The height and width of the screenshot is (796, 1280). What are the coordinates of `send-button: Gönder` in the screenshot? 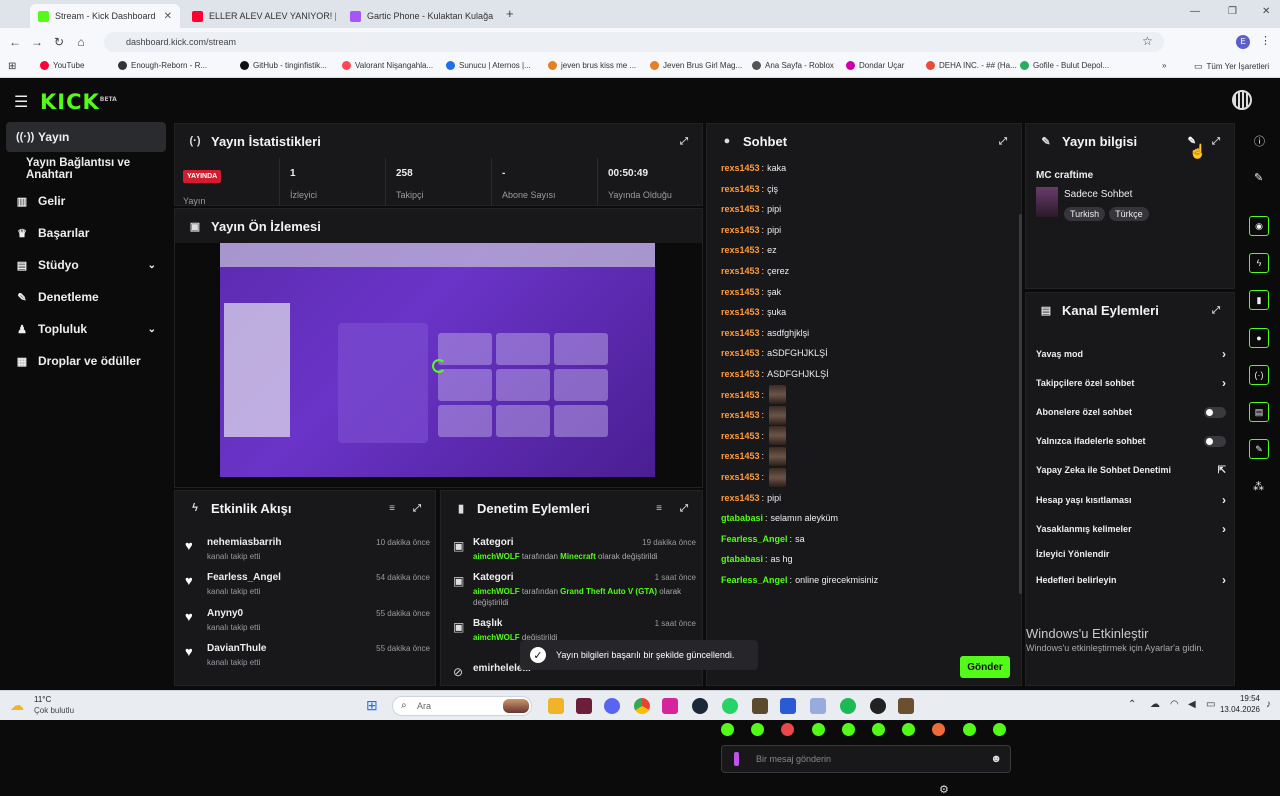 It's located at (985, 667).